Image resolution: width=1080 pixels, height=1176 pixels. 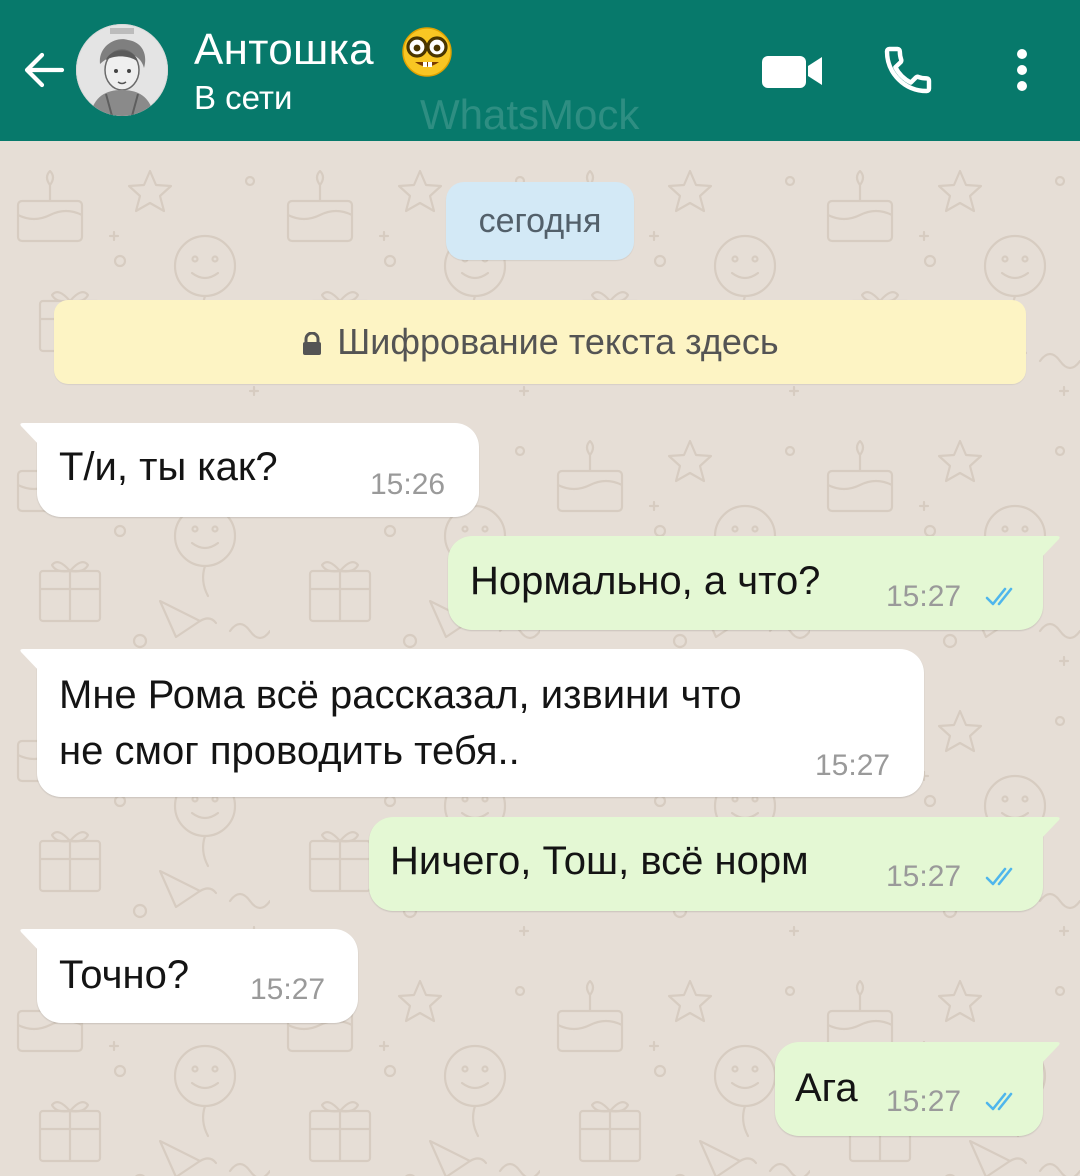 I want to click on back-button, so click(x=44, y=70).